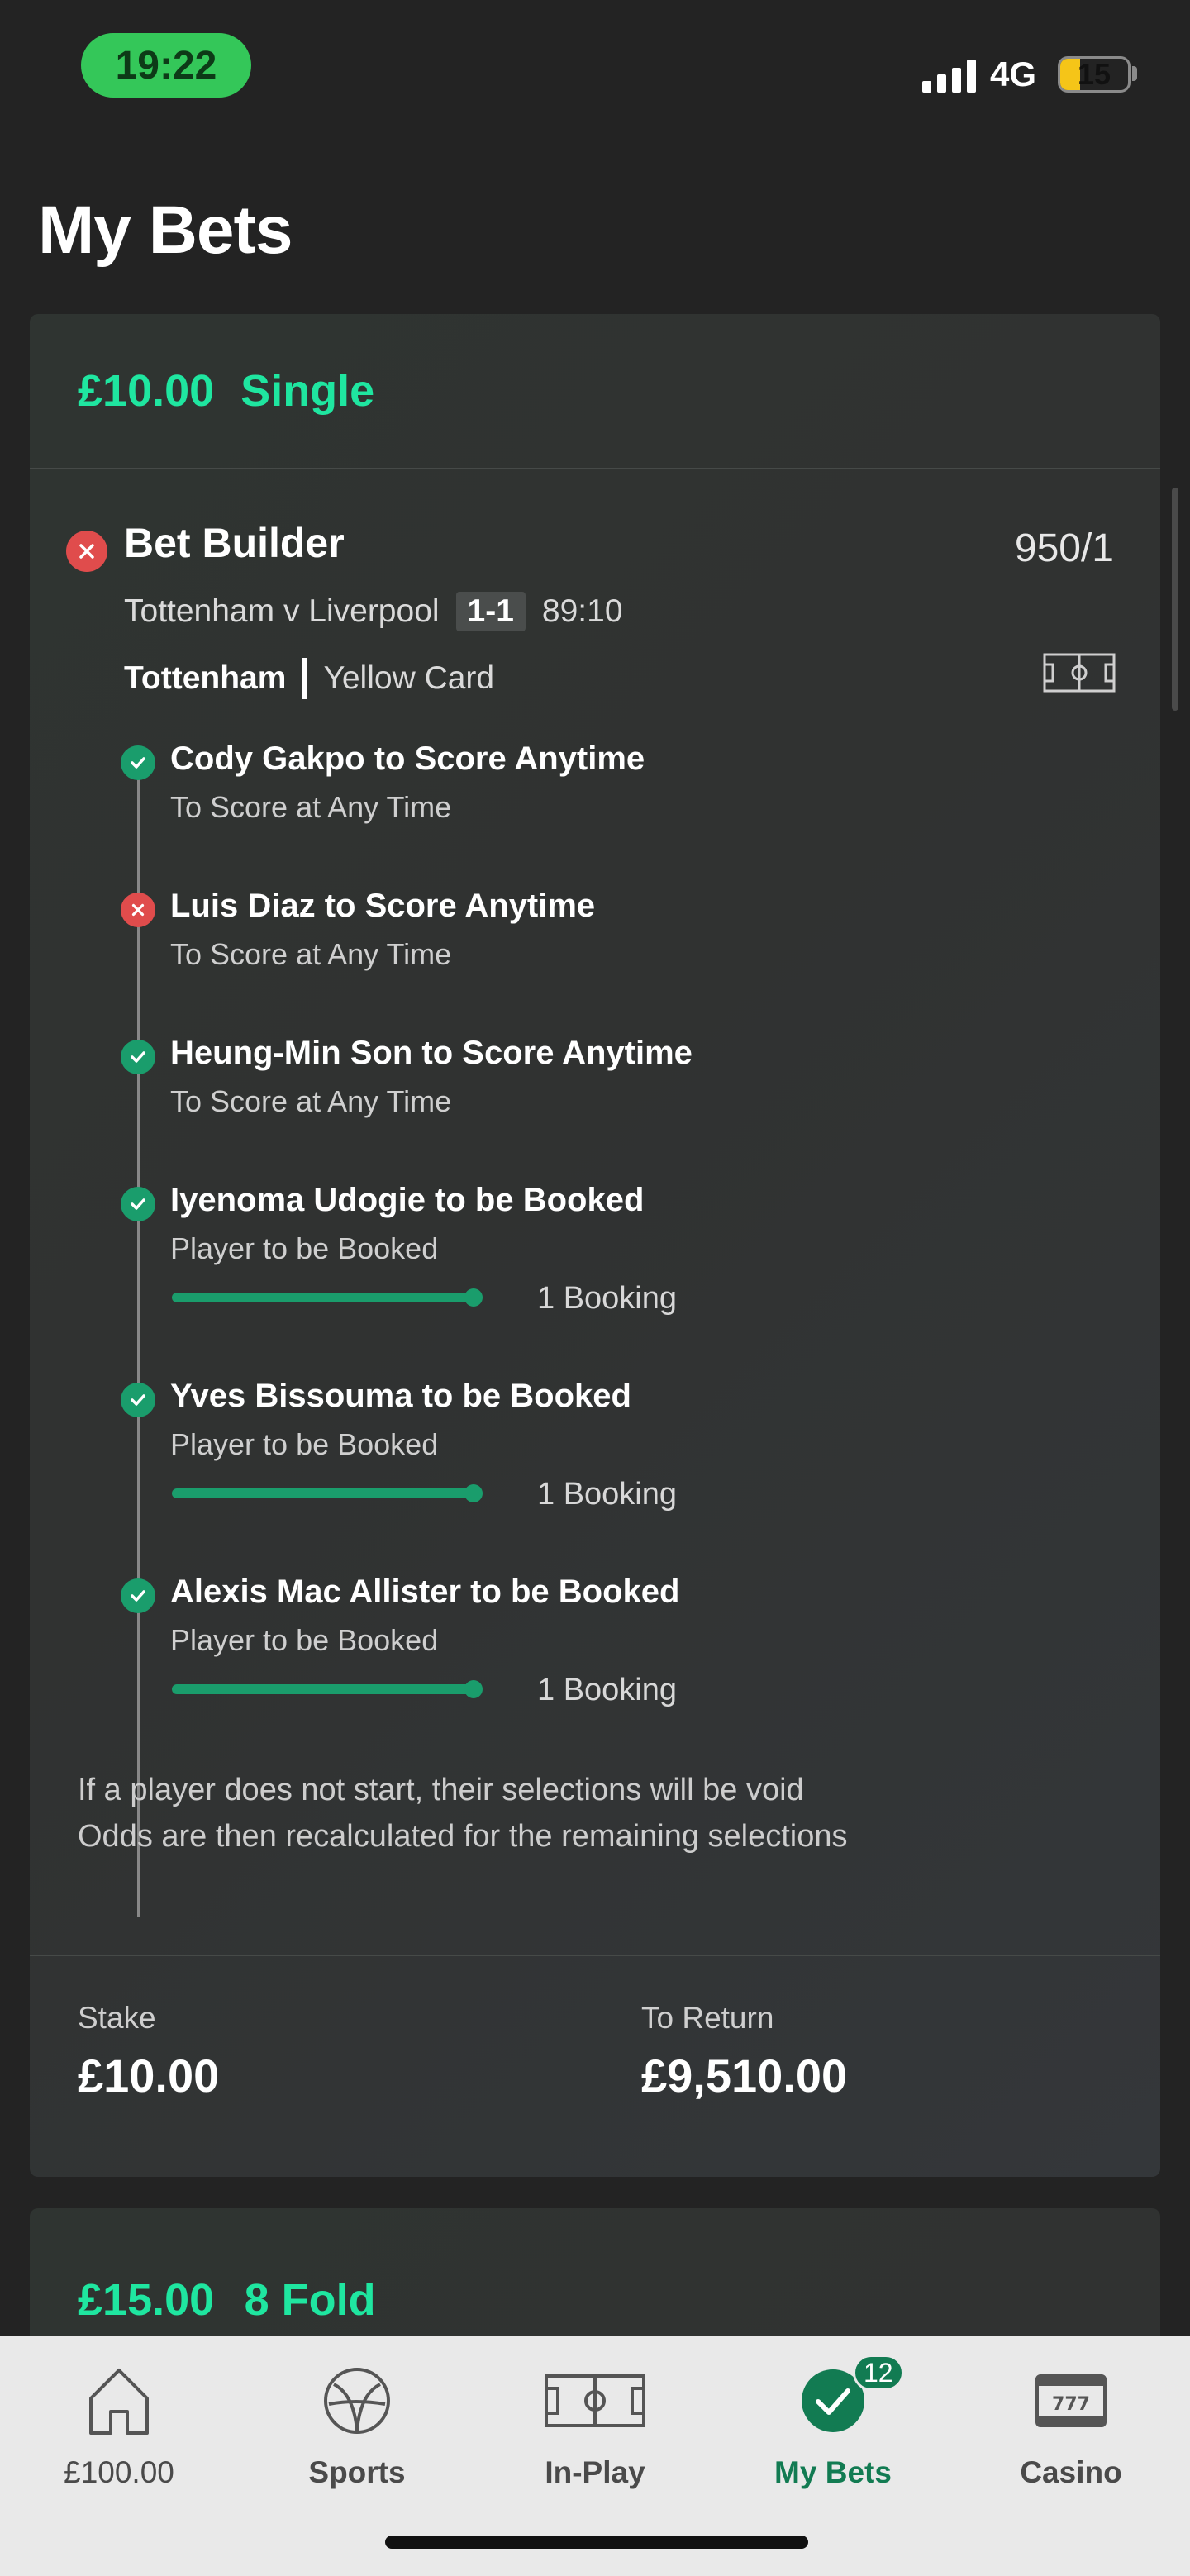  I want to click on stake-summary: Stake £10.00, so click(148, 2051).